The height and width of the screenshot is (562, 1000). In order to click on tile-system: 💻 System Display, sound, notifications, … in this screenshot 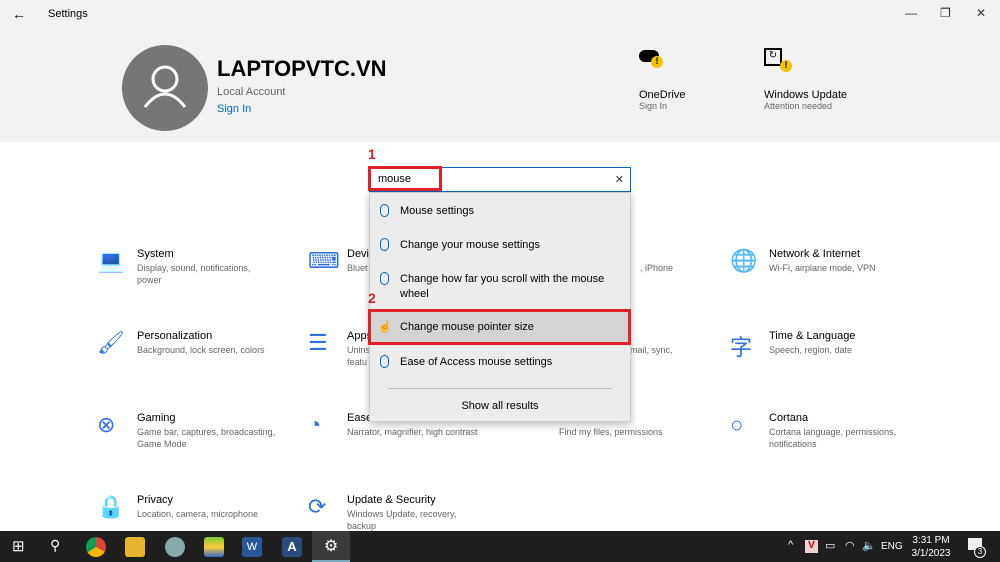, I will do `click(192, 278)`.